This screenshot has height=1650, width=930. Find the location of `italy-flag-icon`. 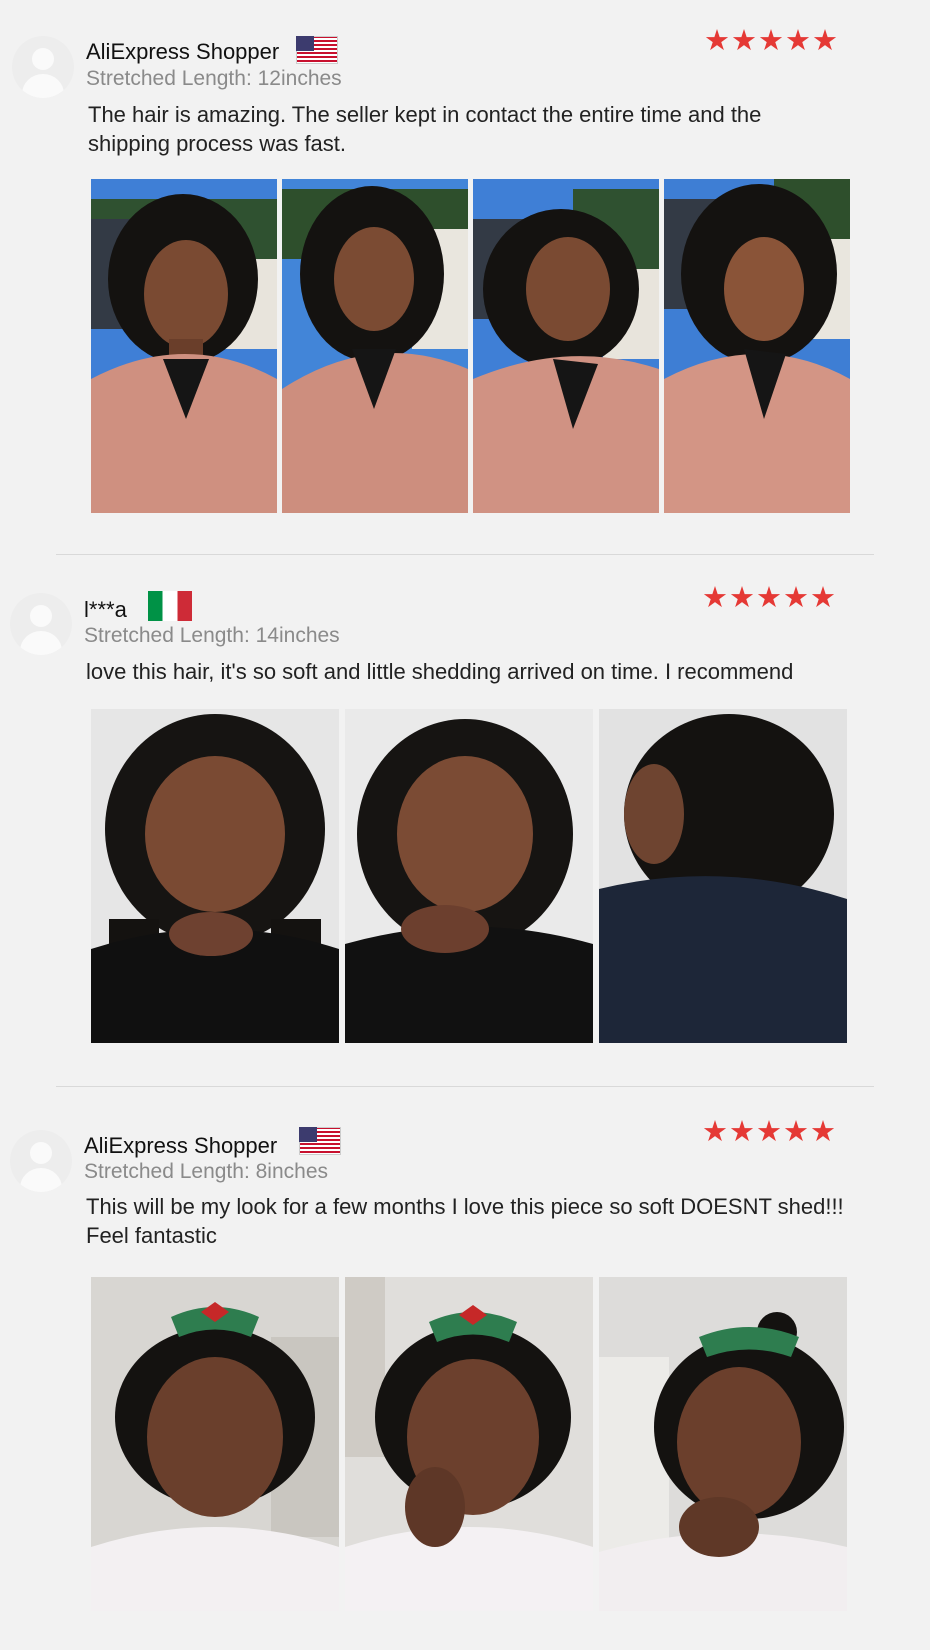

italy-flag-icon is located at coordinates (170, 606).